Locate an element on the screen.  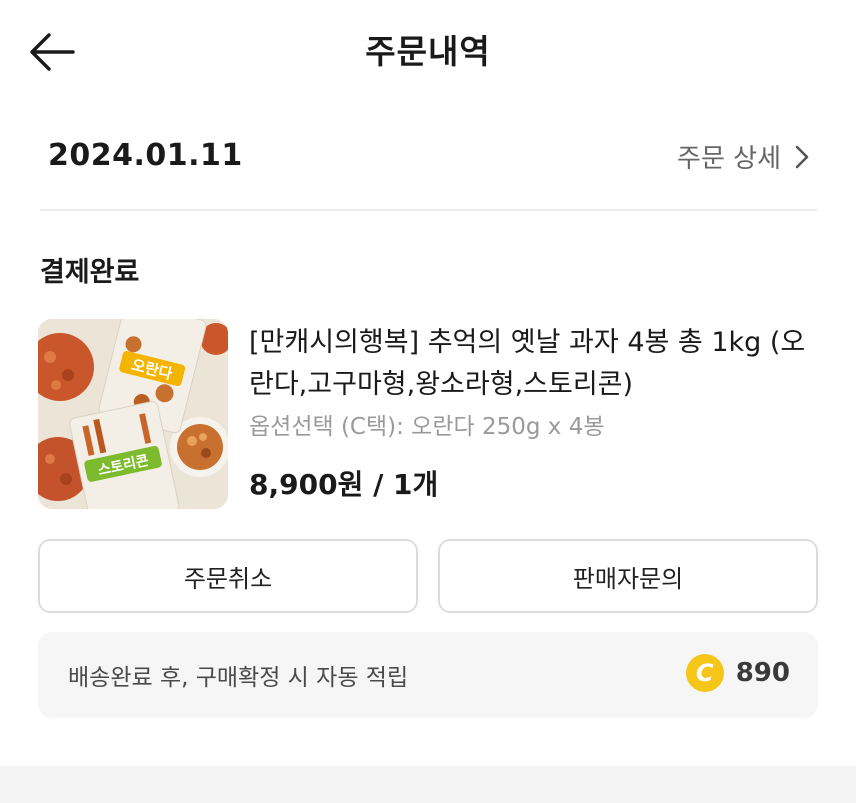
section-separator is located at coordinates (428, 784).